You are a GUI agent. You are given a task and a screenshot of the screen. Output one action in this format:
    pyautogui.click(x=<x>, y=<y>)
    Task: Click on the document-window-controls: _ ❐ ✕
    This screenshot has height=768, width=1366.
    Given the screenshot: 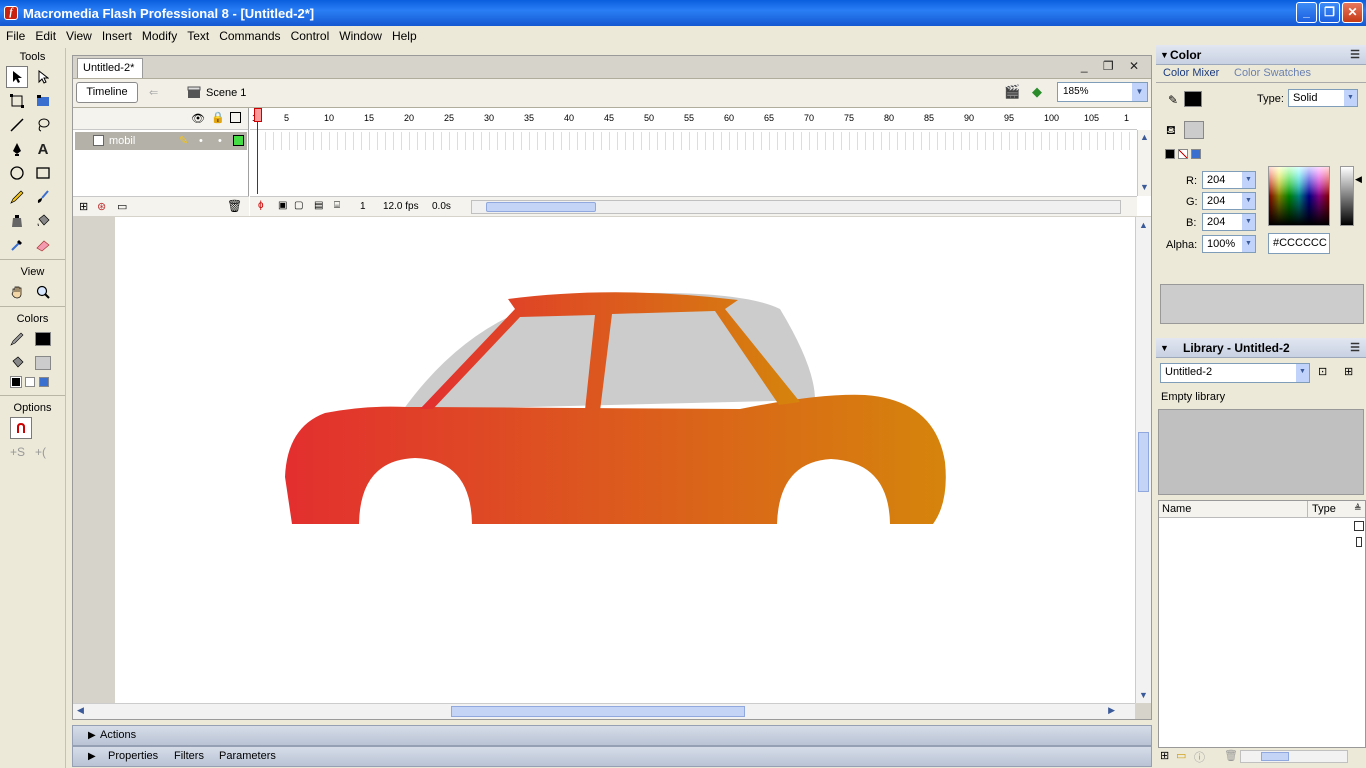 What is the action you would take?
    pyautogui.click(x=1113, y=66)
    